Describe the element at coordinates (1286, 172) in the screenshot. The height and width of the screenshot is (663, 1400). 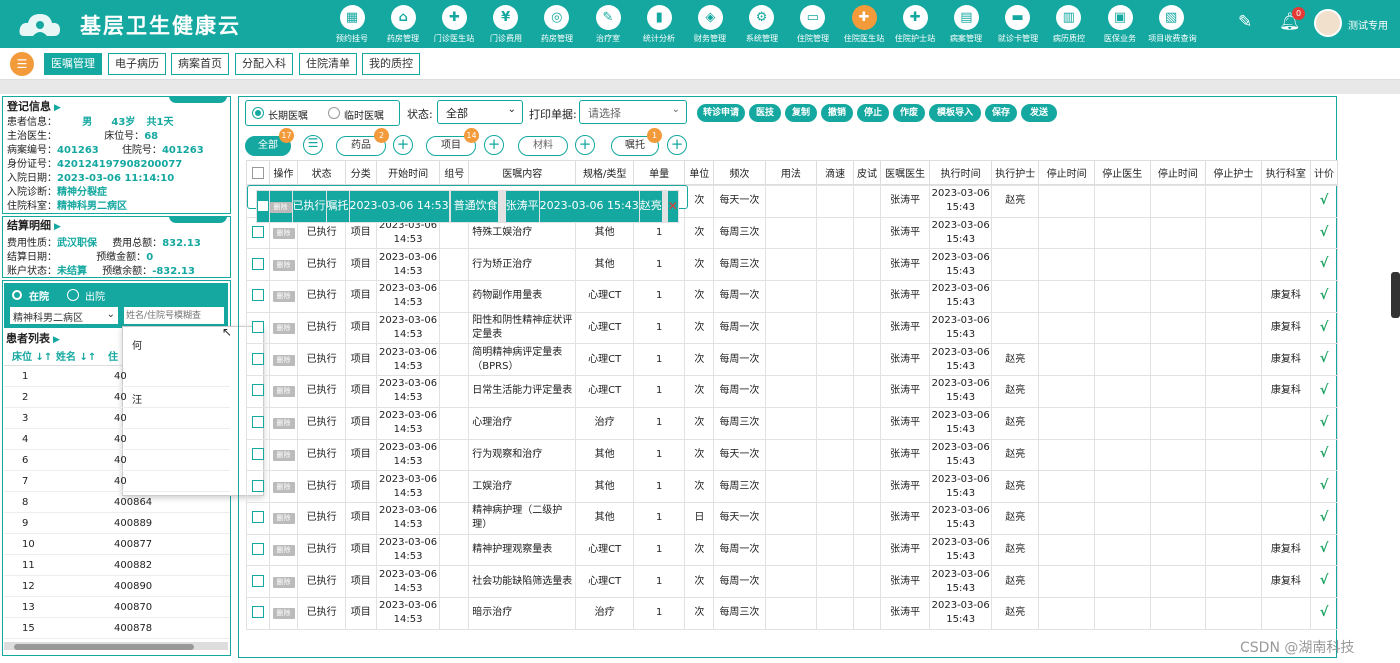
I see `column-header: 执行科室` at that location.